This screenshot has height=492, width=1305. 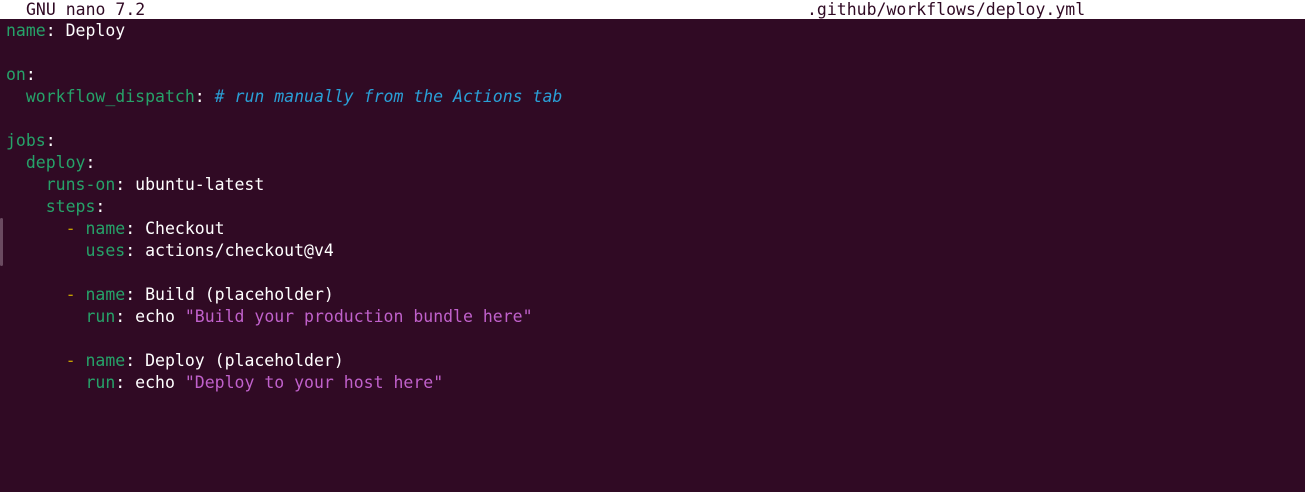 I want to click on code-token: "Build your production bundle here", so click(x=358, y=316).